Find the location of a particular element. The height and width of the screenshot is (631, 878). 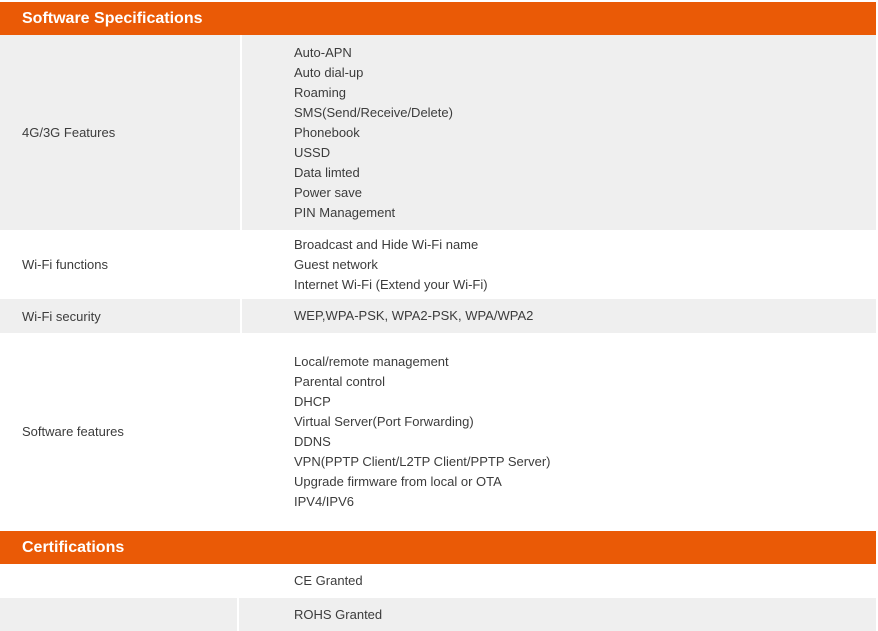

spec-item: Guest network is located at coordinates (336, 264).